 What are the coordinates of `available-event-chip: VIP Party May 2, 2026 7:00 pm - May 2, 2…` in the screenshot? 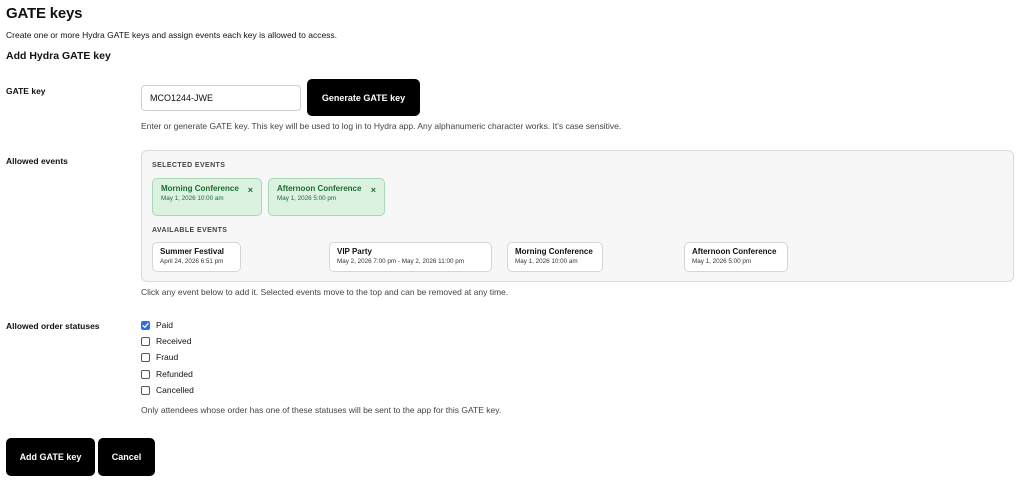 It's located at (410, 257).